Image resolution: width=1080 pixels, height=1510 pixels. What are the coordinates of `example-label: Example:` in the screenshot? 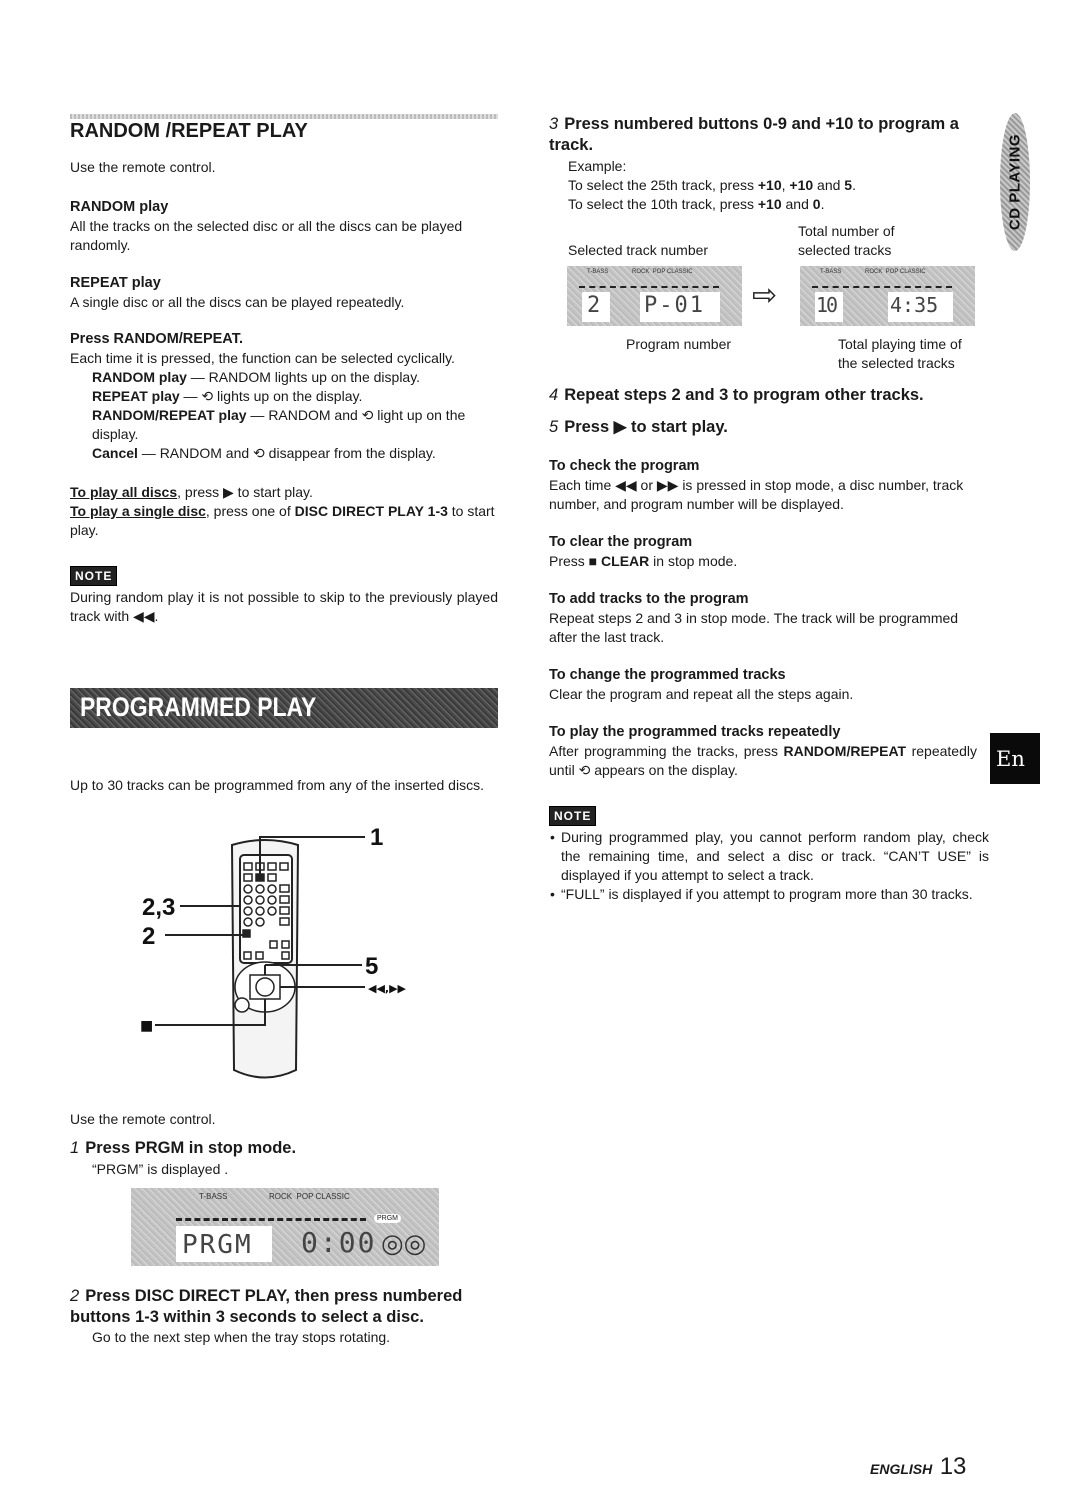 It's located at (597, 166).